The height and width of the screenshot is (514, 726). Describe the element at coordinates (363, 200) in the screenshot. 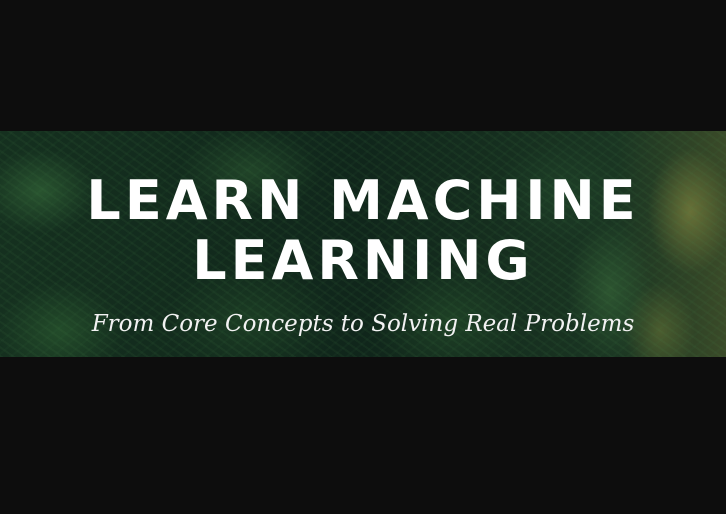

I see `banner-title-line1: LEARN MACHINE` at that location.